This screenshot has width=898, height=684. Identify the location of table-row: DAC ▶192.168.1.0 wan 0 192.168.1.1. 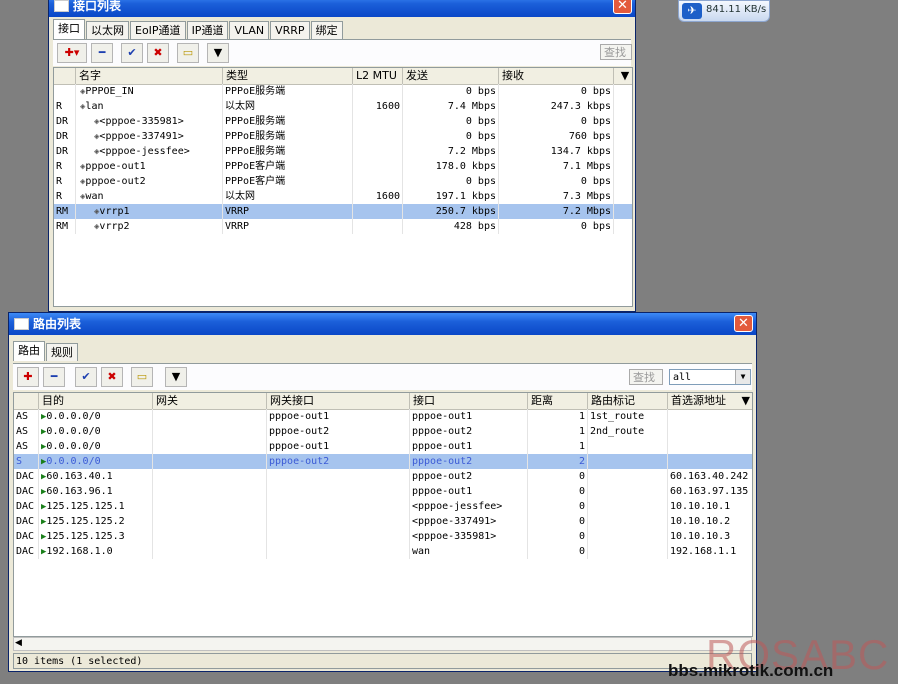
(383, 551).